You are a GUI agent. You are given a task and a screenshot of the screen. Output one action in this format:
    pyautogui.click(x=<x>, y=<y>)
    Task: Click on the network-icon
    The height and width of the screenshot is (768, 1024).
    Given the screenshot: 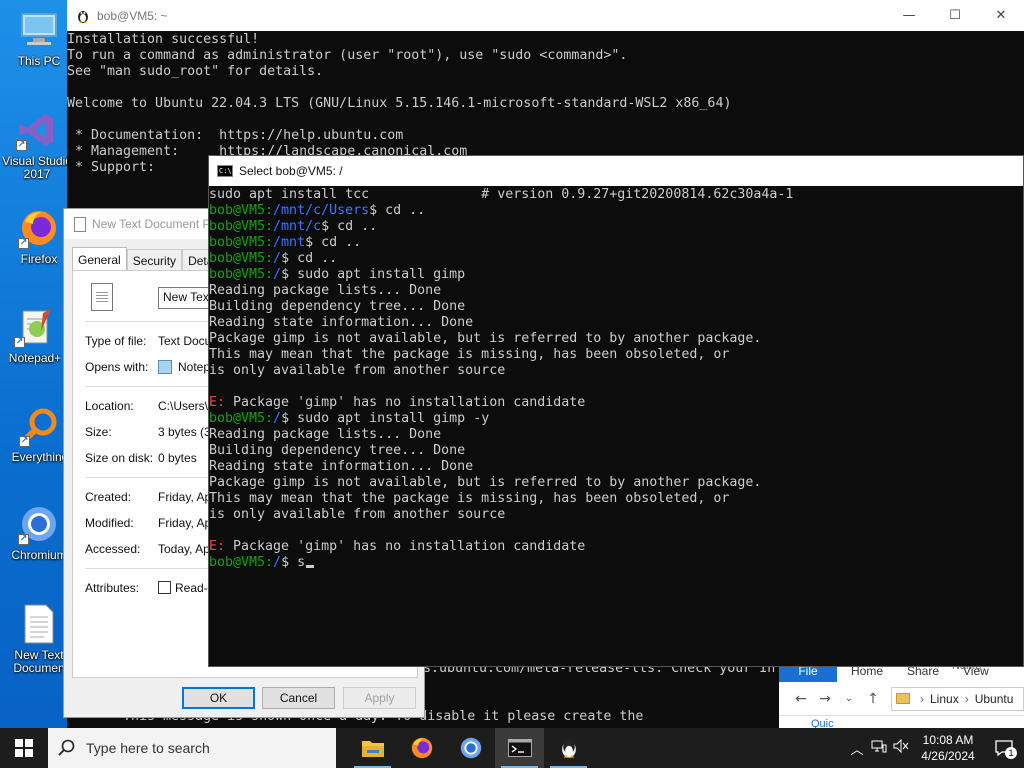 What is the action you would take?
    pyautogui.click(x=879, y=748)
    